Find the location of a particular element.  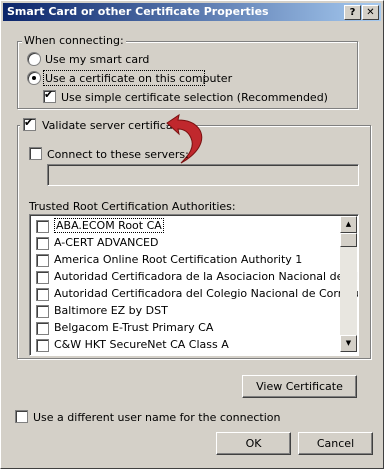

certificate-label: Use a certificate on this computer is located at coordinates (138, 78).